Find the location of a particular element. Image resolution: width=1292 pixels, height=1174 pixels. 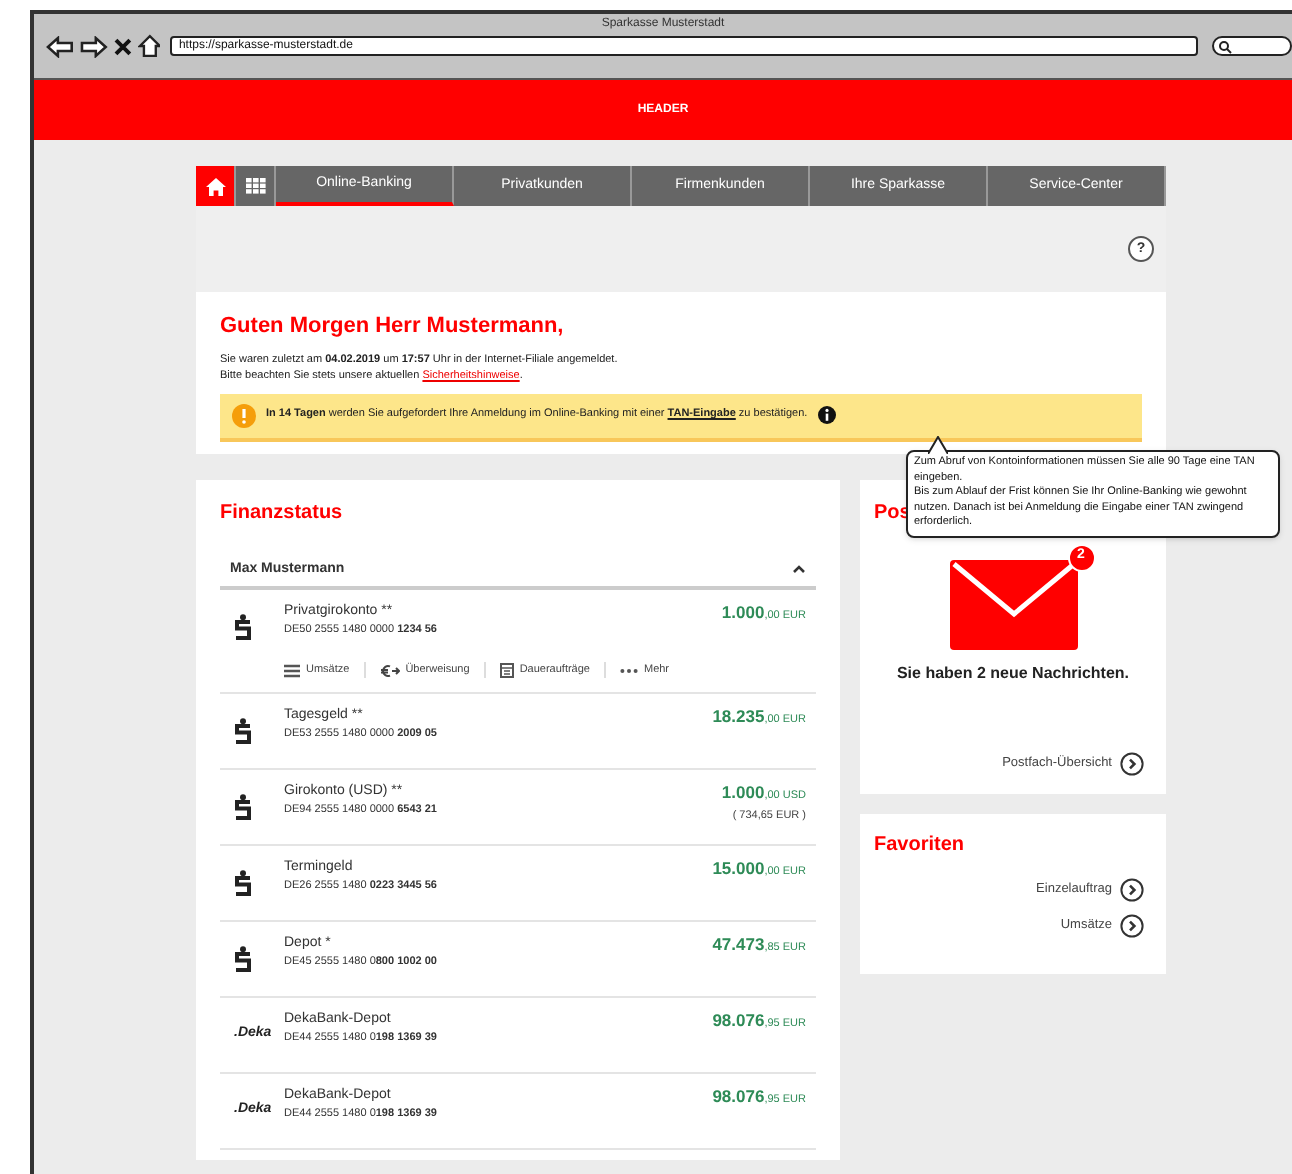

grid-icon is located at coordinates (255, 186).